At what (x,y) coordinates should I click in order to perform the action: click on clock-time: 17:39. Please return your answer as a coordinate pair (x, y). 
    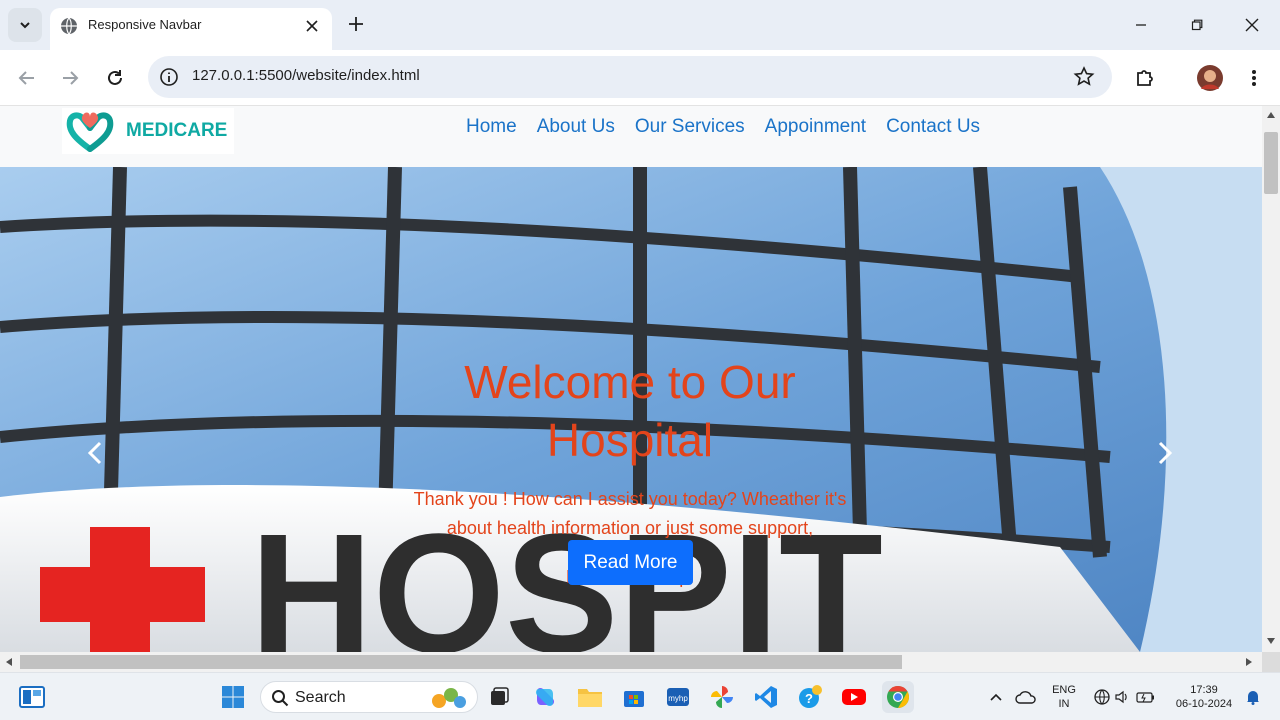
    Looking at the image, I should click on (1204, 690).